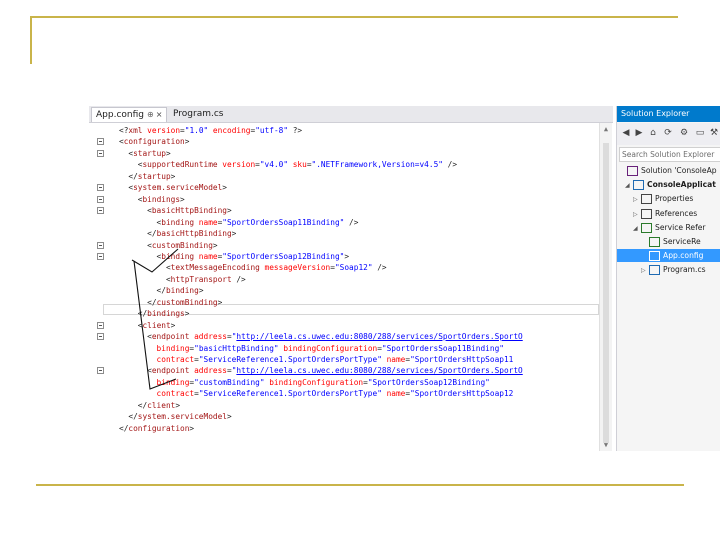 This screenshot has height=540, width=720. What do you see at coordinates (626, 133) in the screenshot?
I see `back-icon: ◀` at bounding box center [626, 133].